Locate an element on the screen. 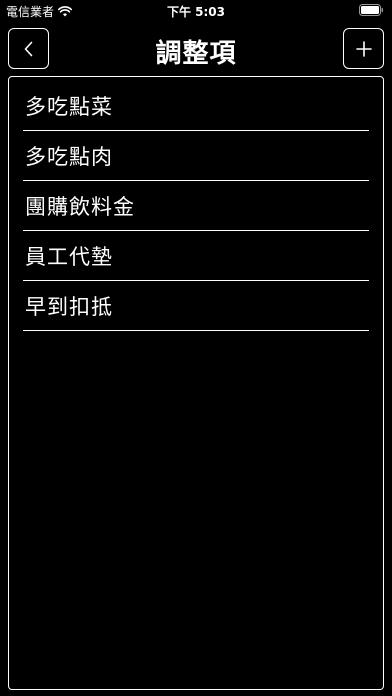 The height and width of the screenshot is (696, 392). list-item-label: 團購飲料金 is located at coordinates (80, 206).